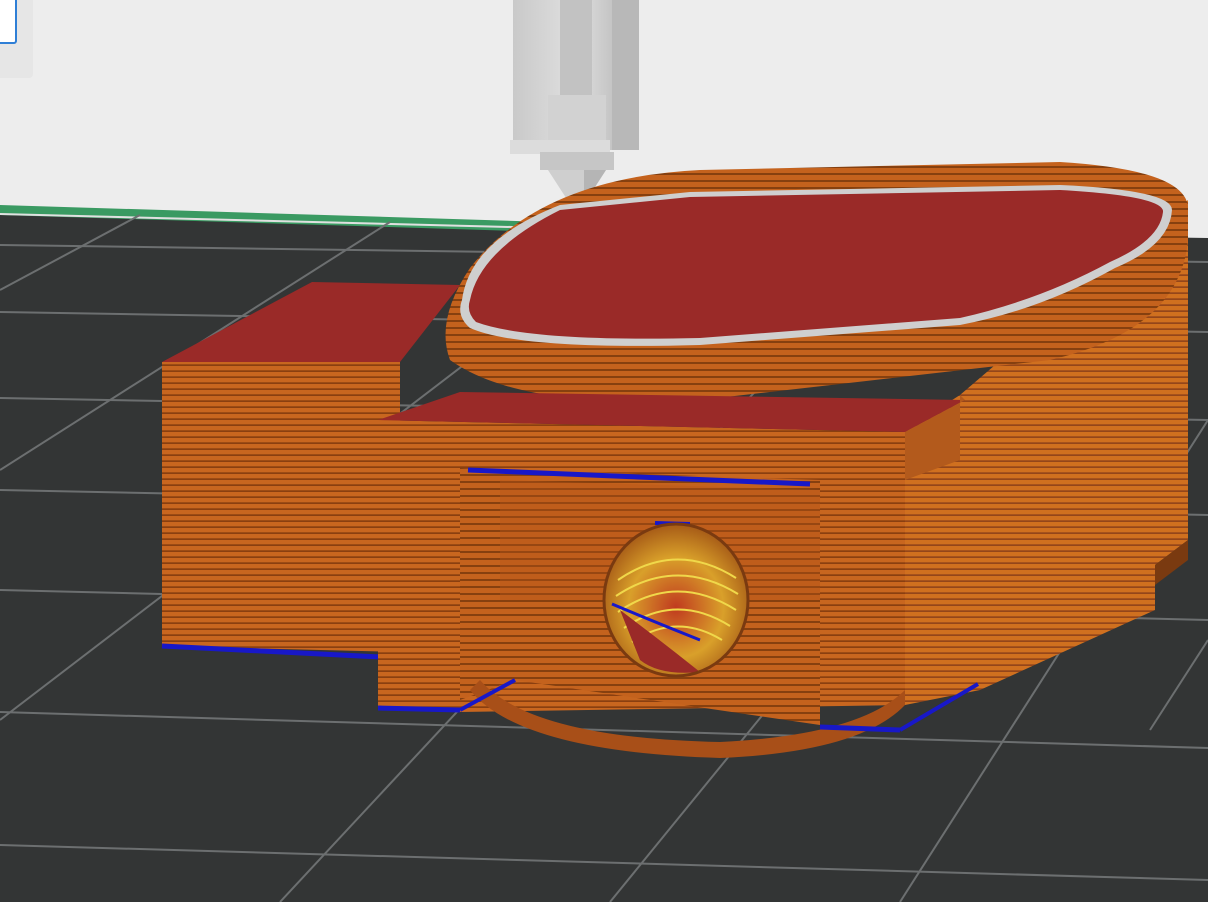  Describe the element at coordinates (281, 507) in the screenshot. I see `left-block-side` at that location.